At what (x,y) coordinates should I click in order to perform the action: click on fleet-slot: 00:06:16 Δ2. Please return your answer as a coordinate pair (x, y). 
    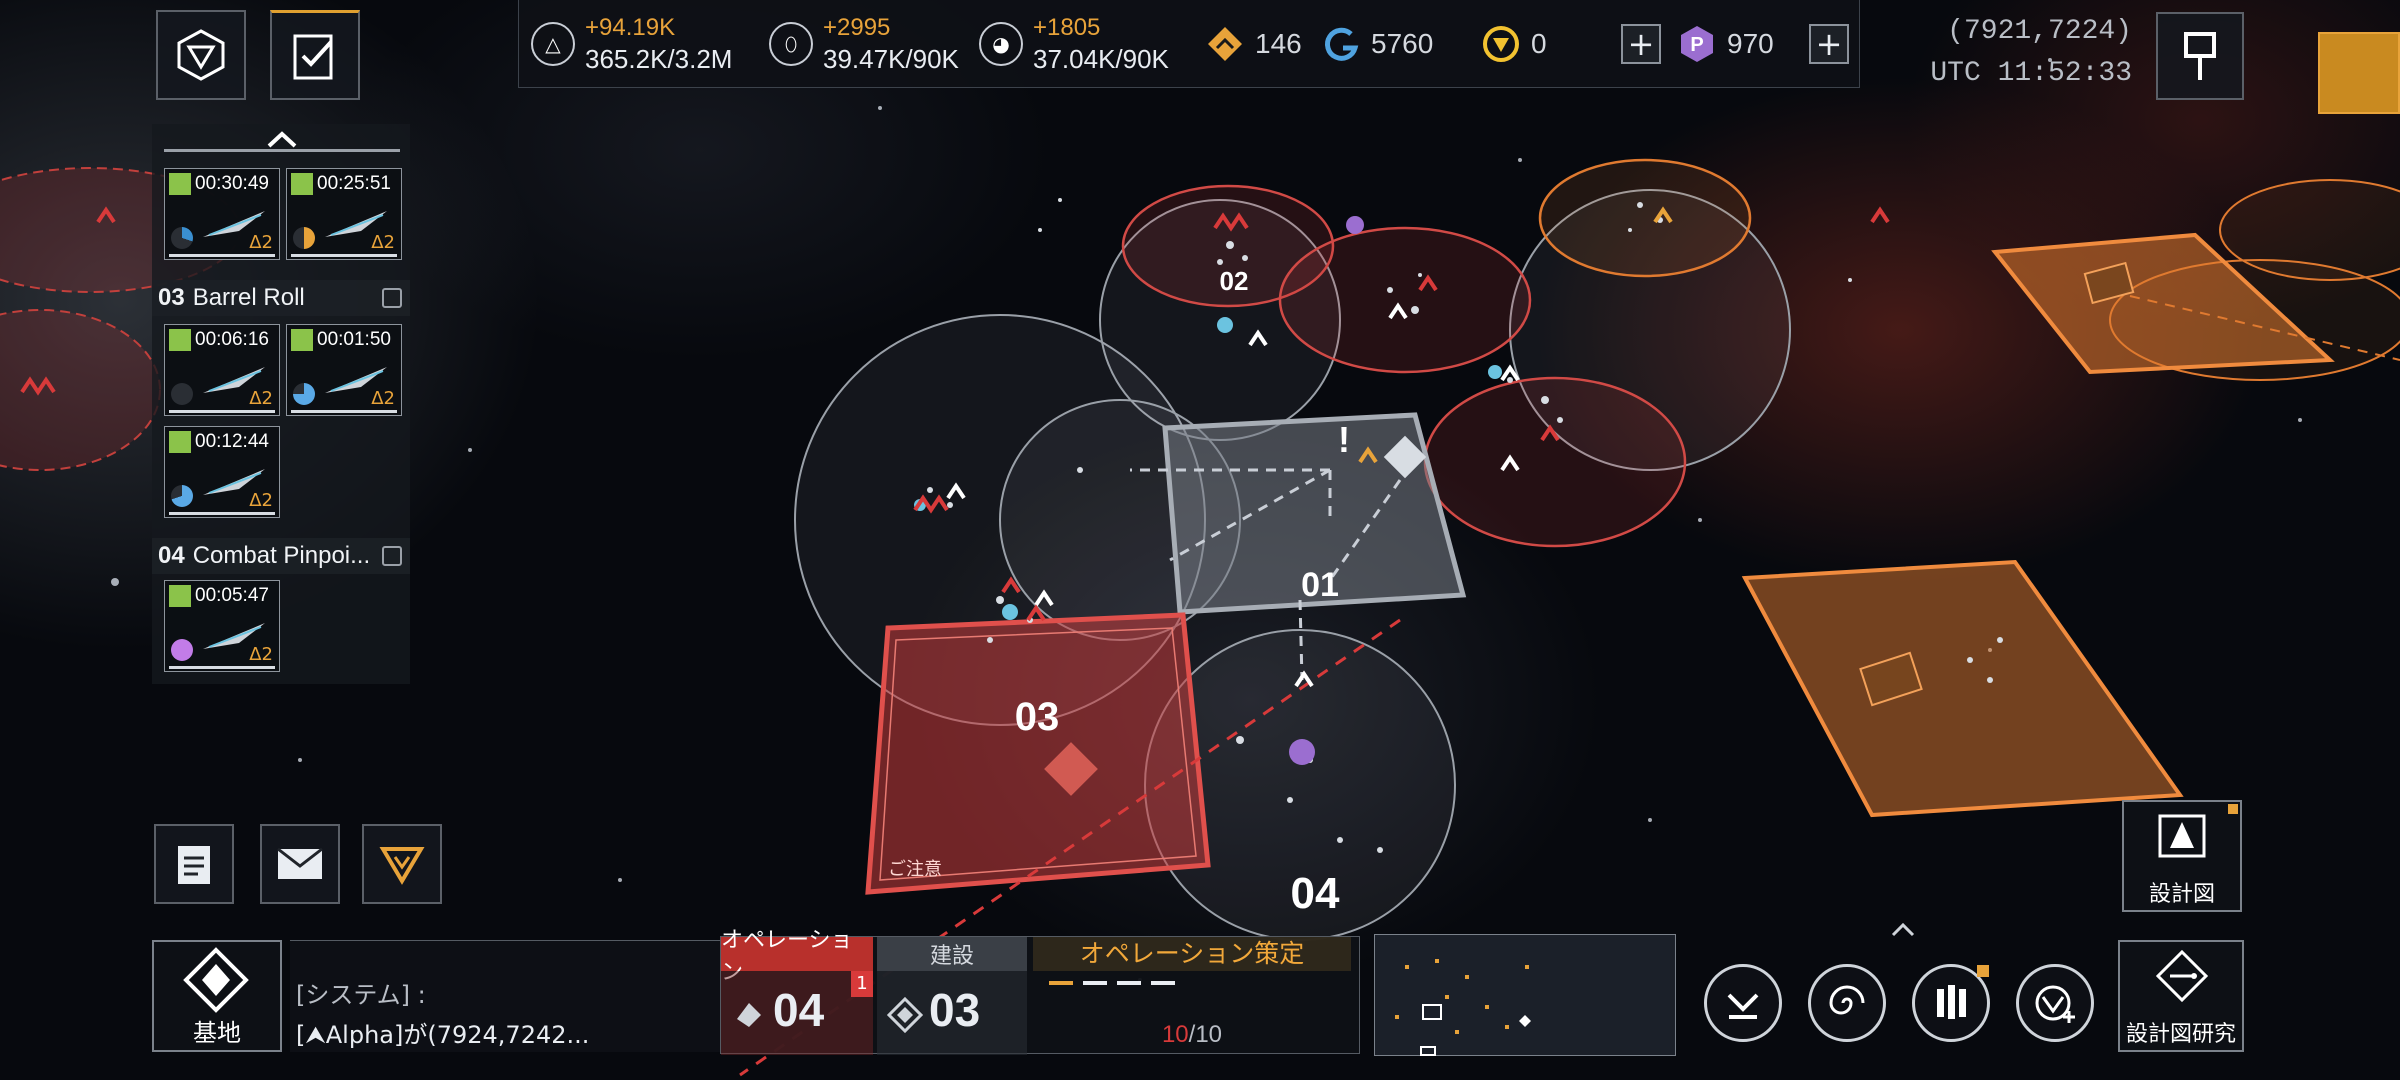
    Looking at the image, I should click on (222, 370).